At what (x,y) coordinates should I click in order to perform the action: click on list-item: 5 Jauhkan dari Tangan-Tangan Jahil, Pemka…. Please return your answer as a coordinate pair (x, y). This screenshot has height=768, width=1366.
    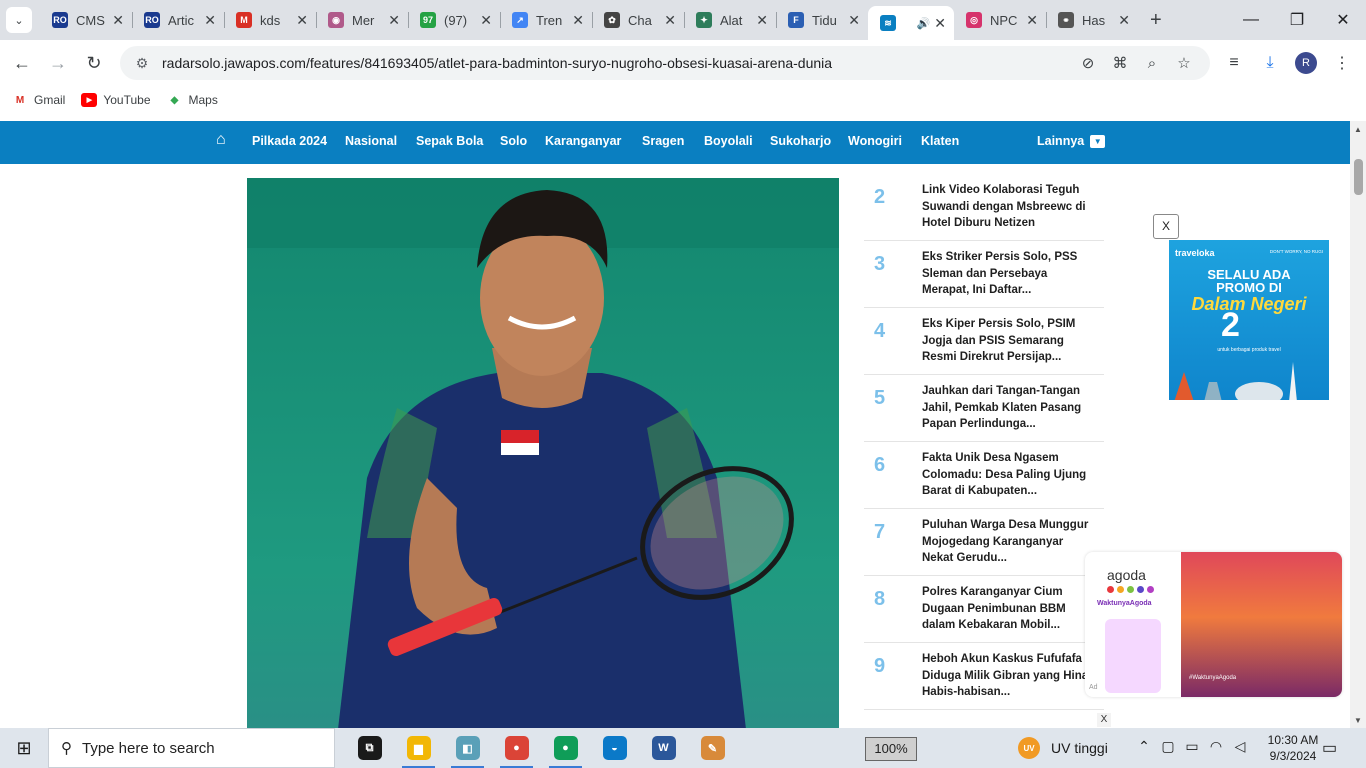
    Looking at the image, I should click on (984, 408).